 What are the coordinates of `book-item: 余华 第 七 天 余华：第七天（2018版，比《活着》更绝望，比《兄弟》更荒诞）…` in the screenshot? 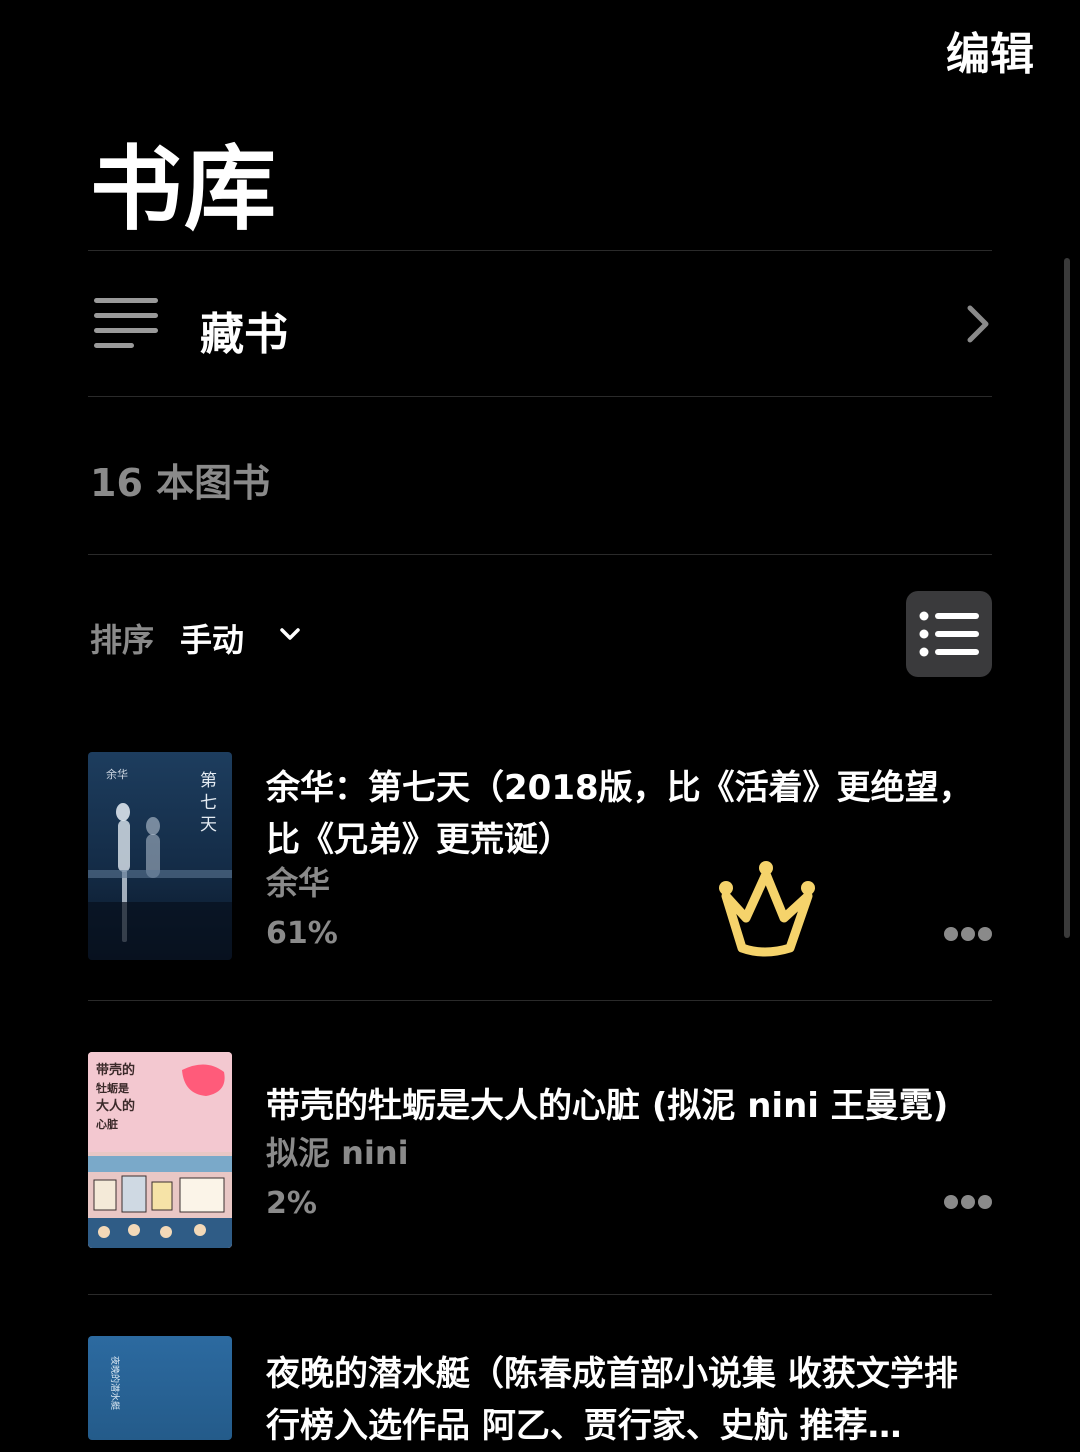 It's located at (540, 857).